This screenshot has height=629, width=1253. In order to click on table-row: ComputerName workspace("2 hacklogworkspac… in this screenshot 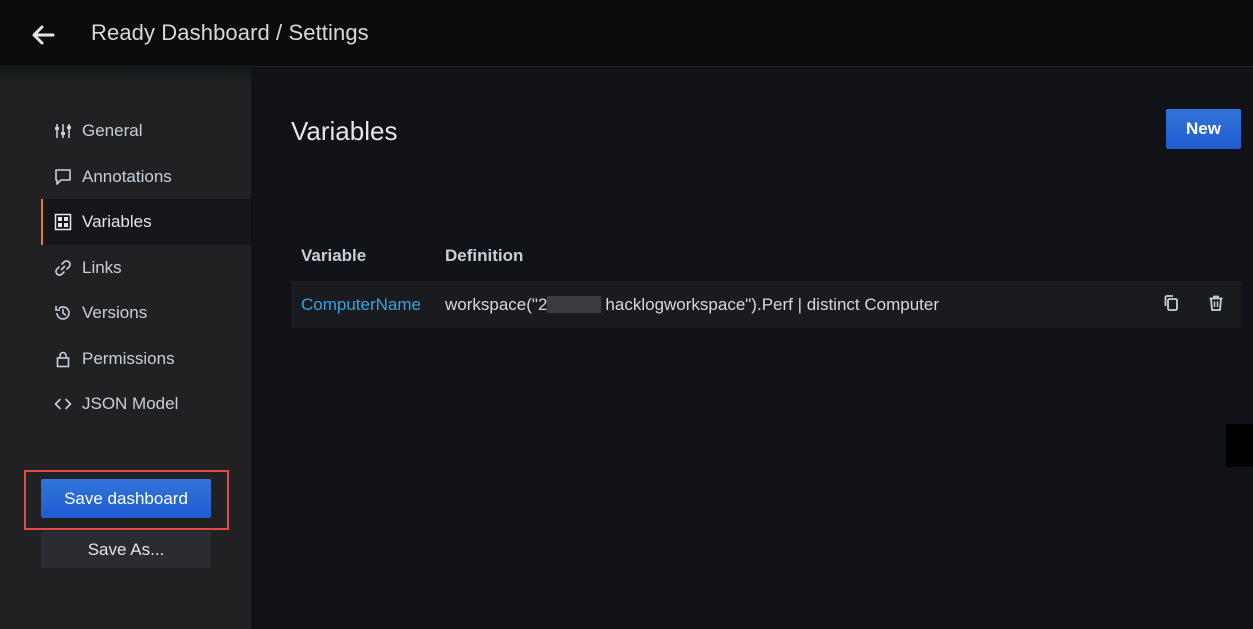, I will do `click(766, 304)`.